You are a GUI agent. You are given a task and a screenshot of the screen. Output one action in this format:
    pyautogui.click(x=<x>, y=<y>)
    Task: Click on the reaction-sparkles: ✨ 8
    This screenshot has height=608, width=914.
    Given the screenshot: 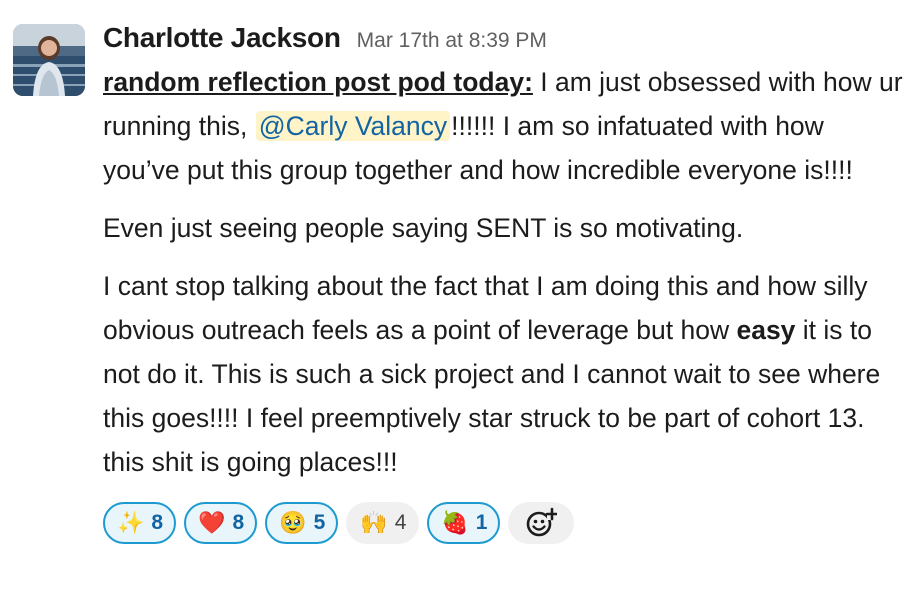 What is the action you would take?
    pyautogui.click(x=140, y=523)
    